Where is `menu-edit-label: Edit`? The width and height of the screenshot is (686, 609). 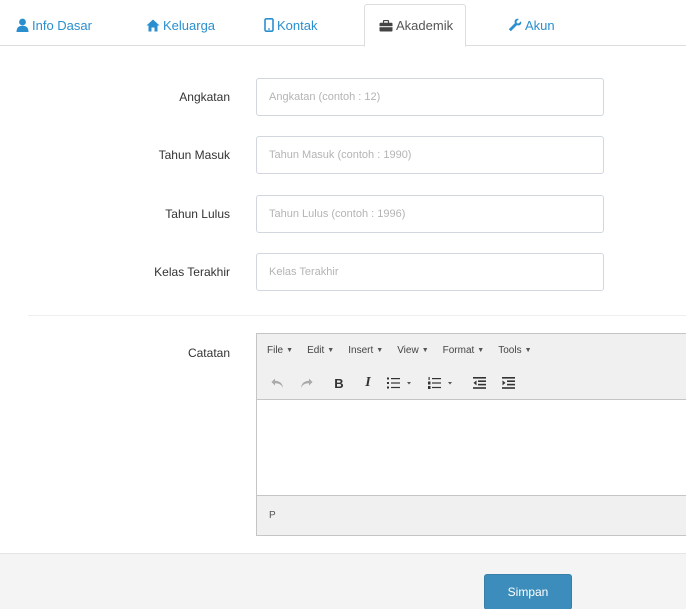 menu-edit-label: Edit is located at coordinates (316, 350).